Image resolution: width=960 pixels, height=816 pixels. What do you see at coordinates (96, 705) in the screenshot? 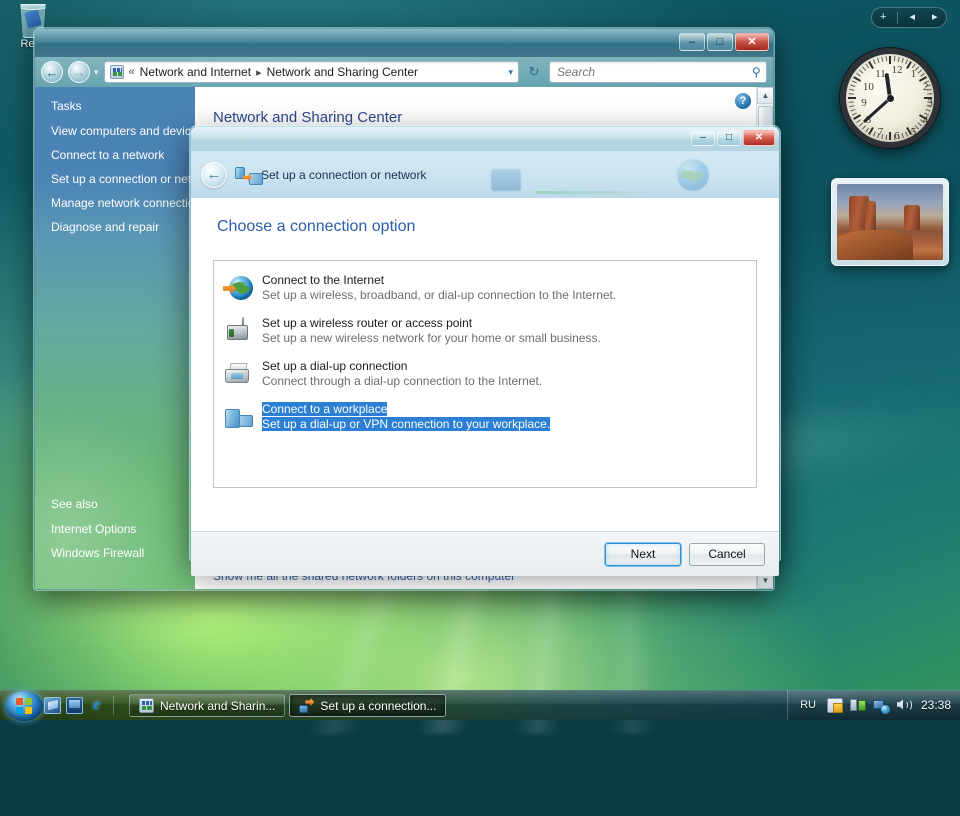
I see `internet-explorer-icon: e` at bounding box center [96, 705].